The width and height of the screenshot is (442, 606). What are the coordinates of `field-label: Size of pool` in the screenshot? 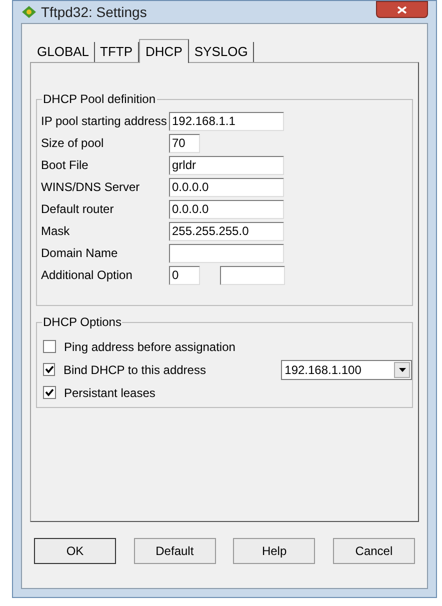 It's located at (73, 143).